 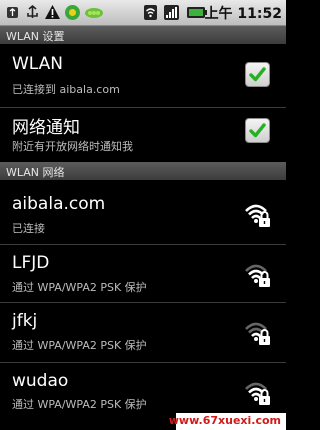 I want to click on setting-wlan-summary: 已连接到 aibala.com, so click(x=66, y=89).